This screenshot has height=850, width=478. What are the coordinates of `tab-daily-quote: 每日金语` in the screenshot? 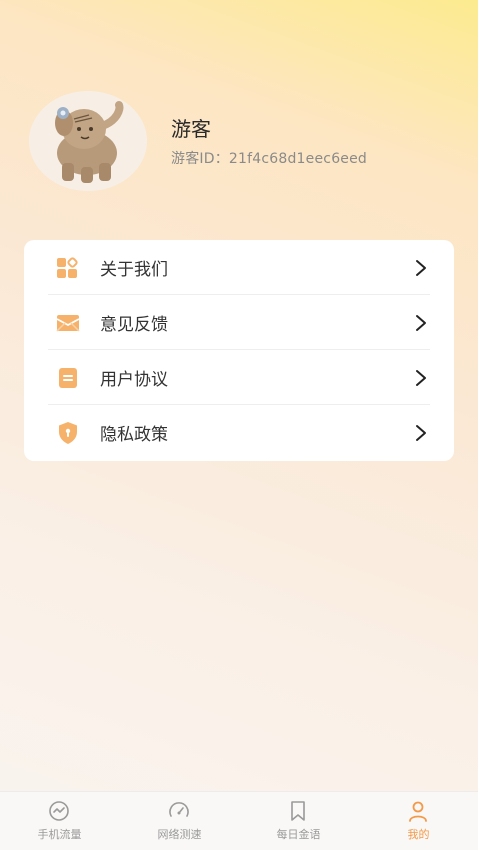 It's located at (298, 821).